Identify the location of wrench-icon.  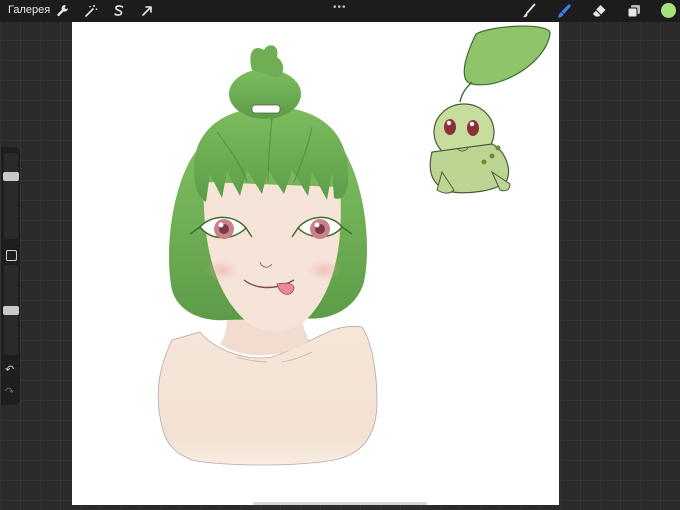
(63, 11).